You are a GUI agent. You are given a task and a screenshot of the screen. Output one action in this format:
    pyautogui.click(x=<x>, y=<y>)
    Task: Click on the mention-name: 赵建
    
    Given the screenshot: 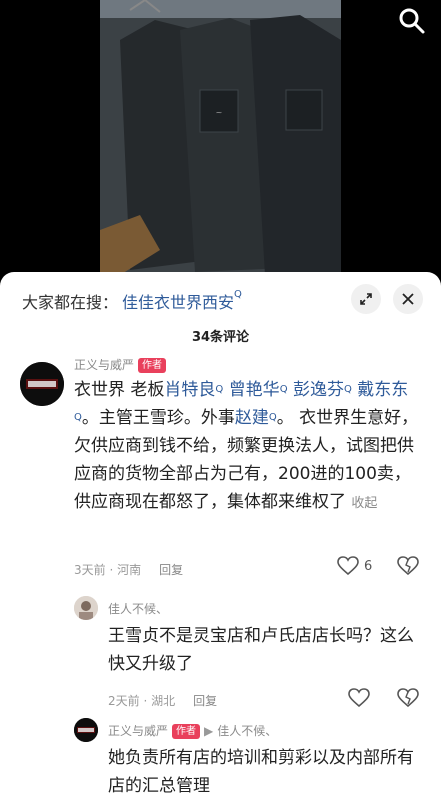 What is the action you would take?
    pyautogui.click(x=251, y=418)
    